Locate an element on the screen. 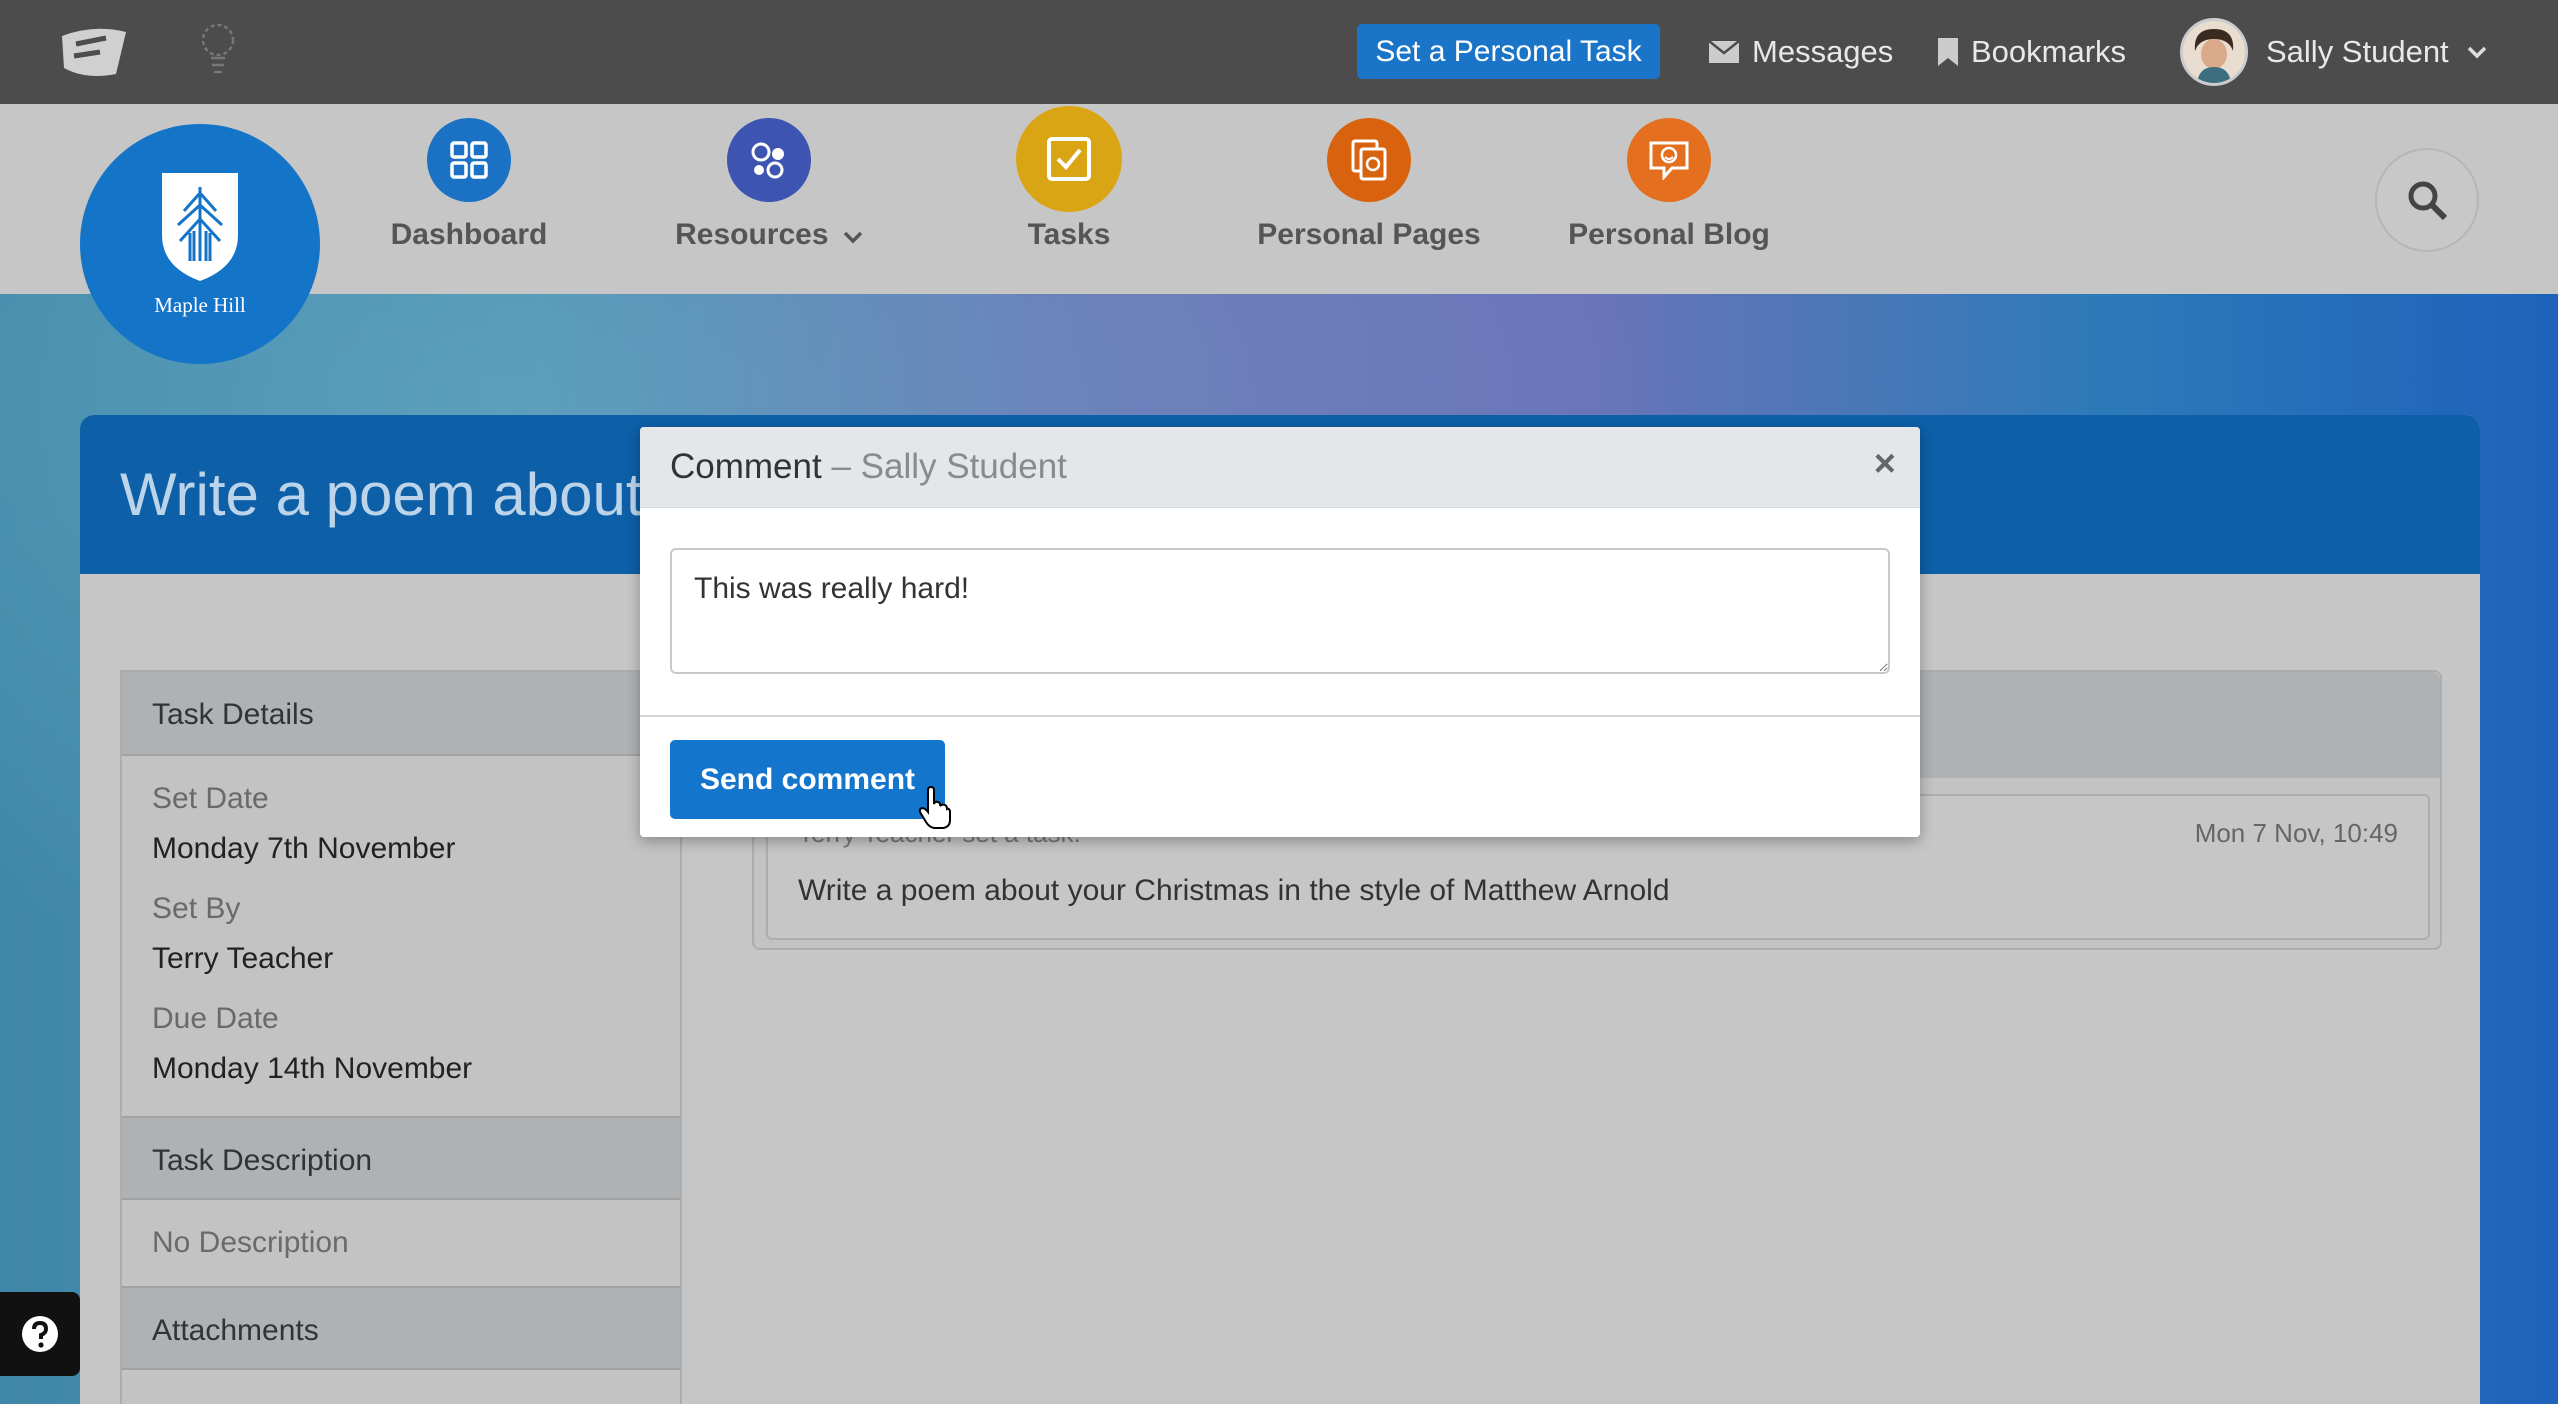  user-menu: Sally Student is located at coordinates (2333, 52).